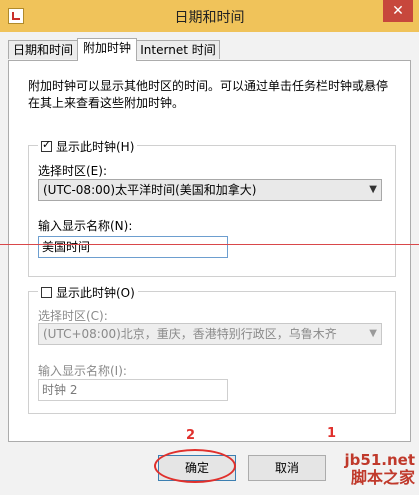 The image size is (419, 495). I want to click on window-title: 日期和时间, so click(209, 18).